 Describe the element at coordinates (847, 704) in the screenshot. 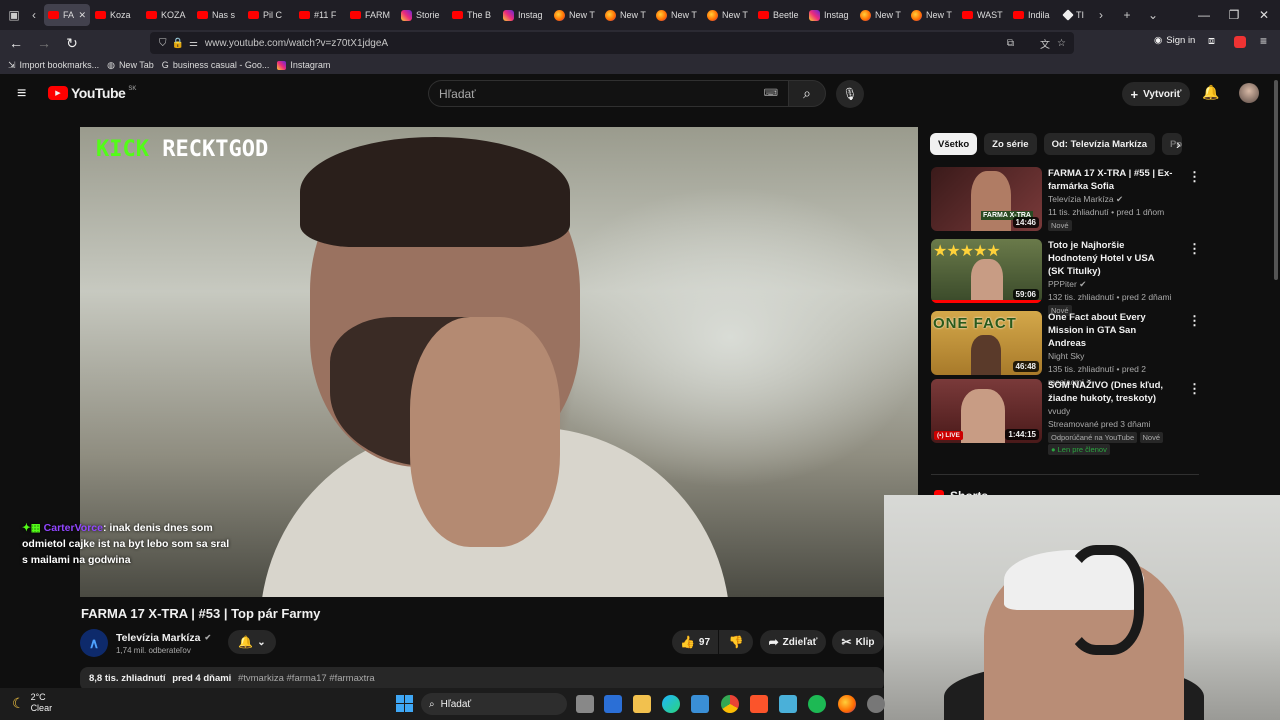

I see `firefox-icon` at that location.